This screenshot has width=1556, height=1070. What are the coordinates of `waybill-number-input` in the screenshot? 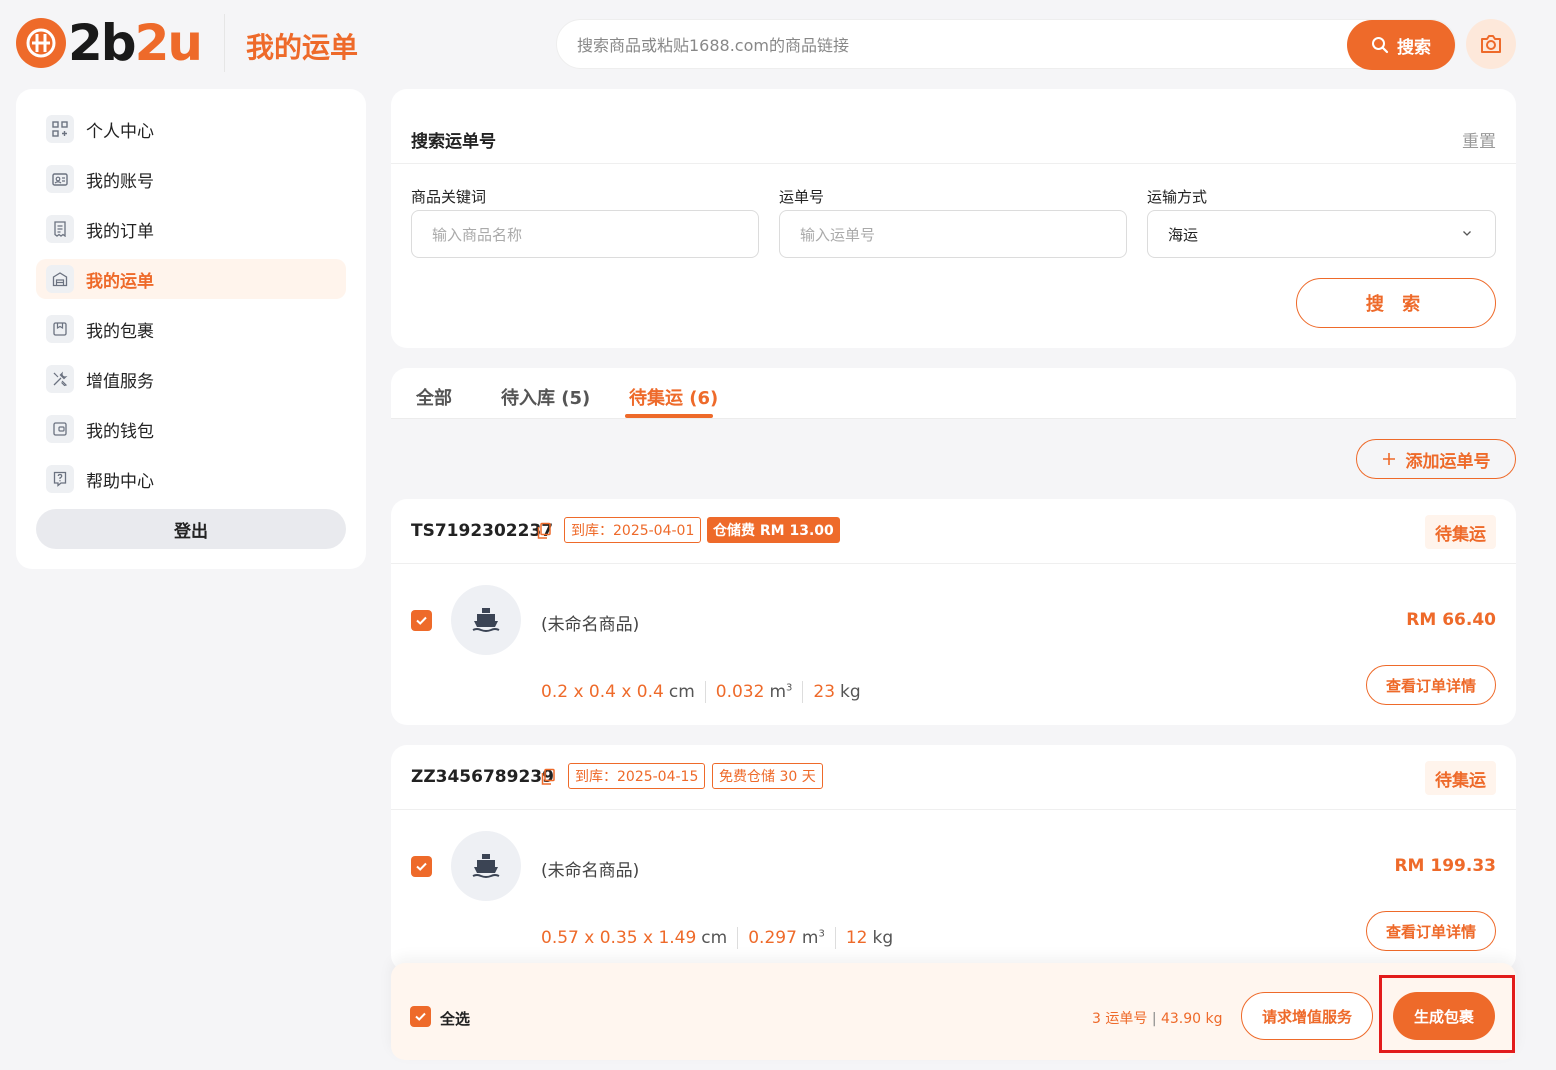 It's located at (950, 235).